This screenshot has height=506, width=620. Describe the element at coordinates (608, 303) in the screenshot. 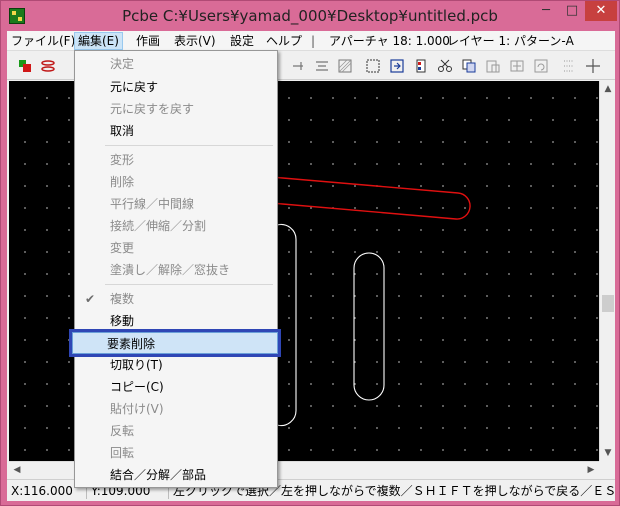

I see `vertical-scroll-thumb` at that location.